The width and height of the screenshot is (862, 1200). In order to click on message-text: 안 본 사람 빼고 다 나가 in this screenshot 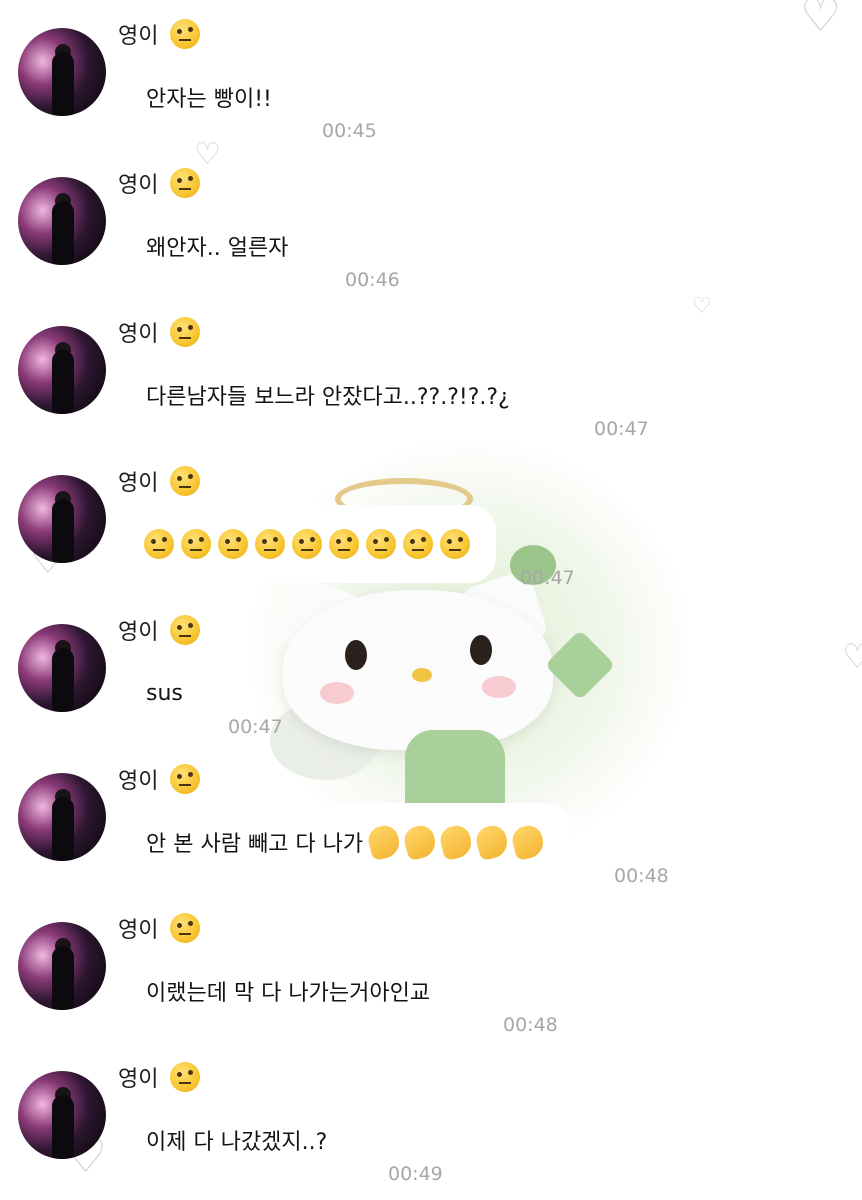, I will do `click(255, 844)`.